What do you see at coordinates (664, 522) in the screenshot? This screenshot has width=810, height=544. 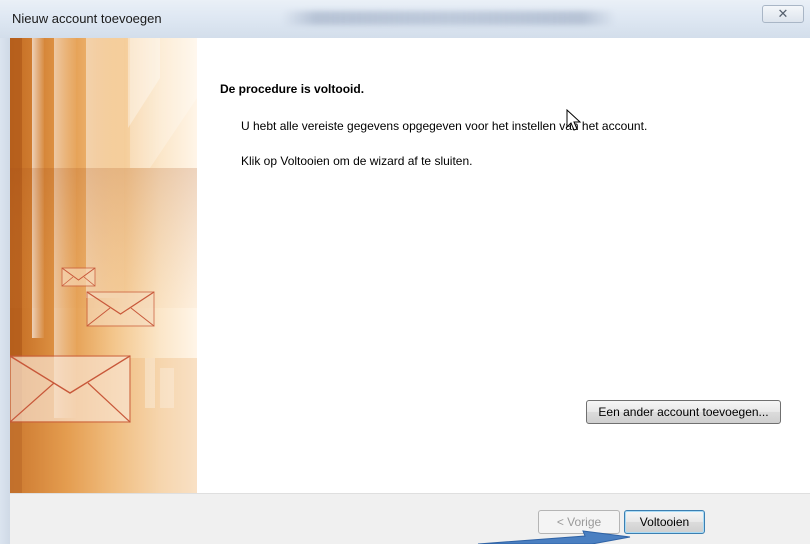 I see `finish-button: Voltooien` at bounding box center [664, 522].